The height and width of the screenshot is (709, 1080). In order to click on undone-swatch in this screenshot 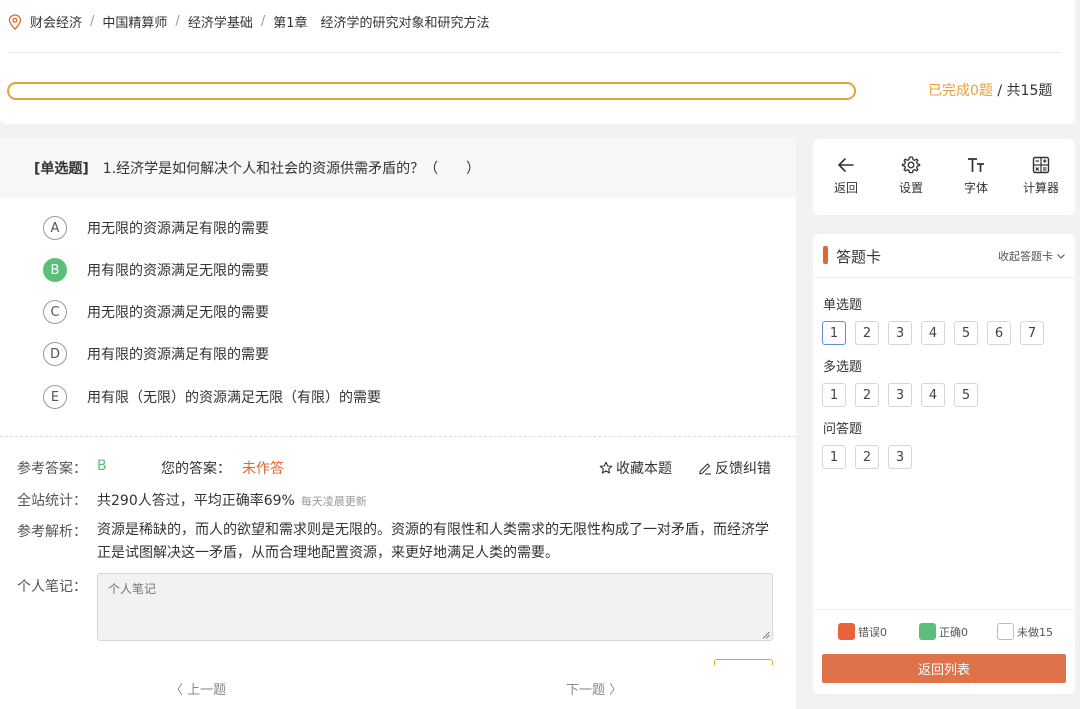, I will do `click(1005, 631)`.